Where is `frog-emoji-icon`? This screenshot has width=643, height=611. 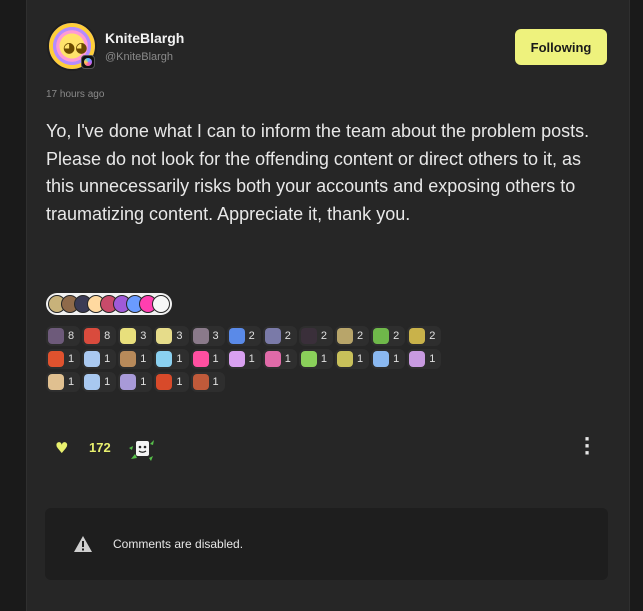 frog-emoji-icon is located at coordinates (381, 336).